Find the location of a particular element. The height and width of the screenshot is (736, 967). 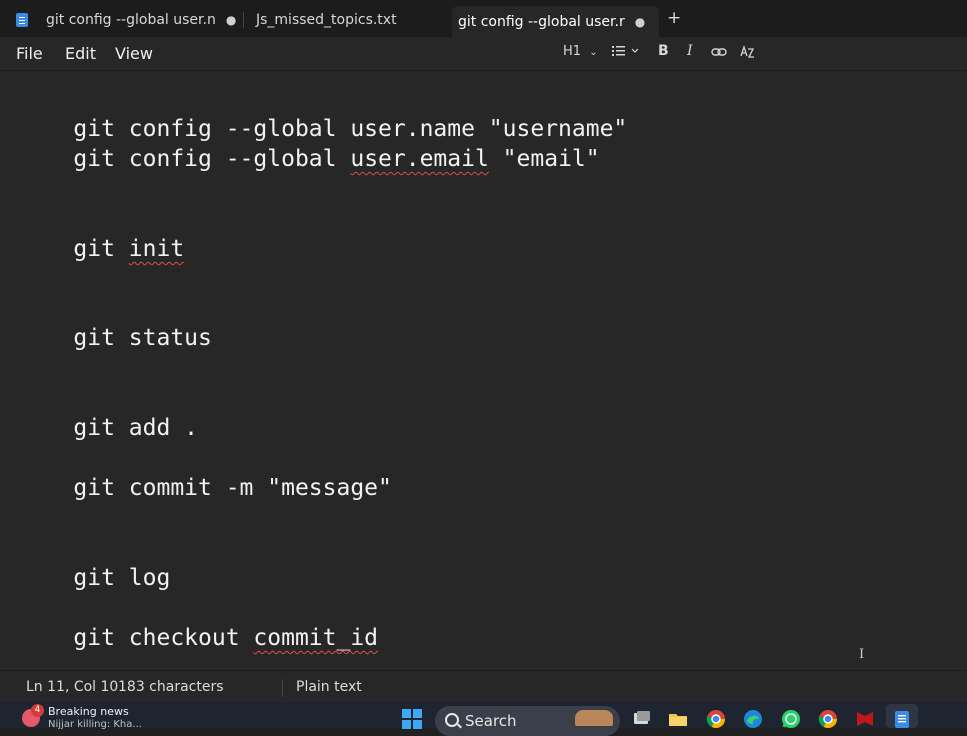

misspelled-word: commit_id is located at coordinates (316, 638).